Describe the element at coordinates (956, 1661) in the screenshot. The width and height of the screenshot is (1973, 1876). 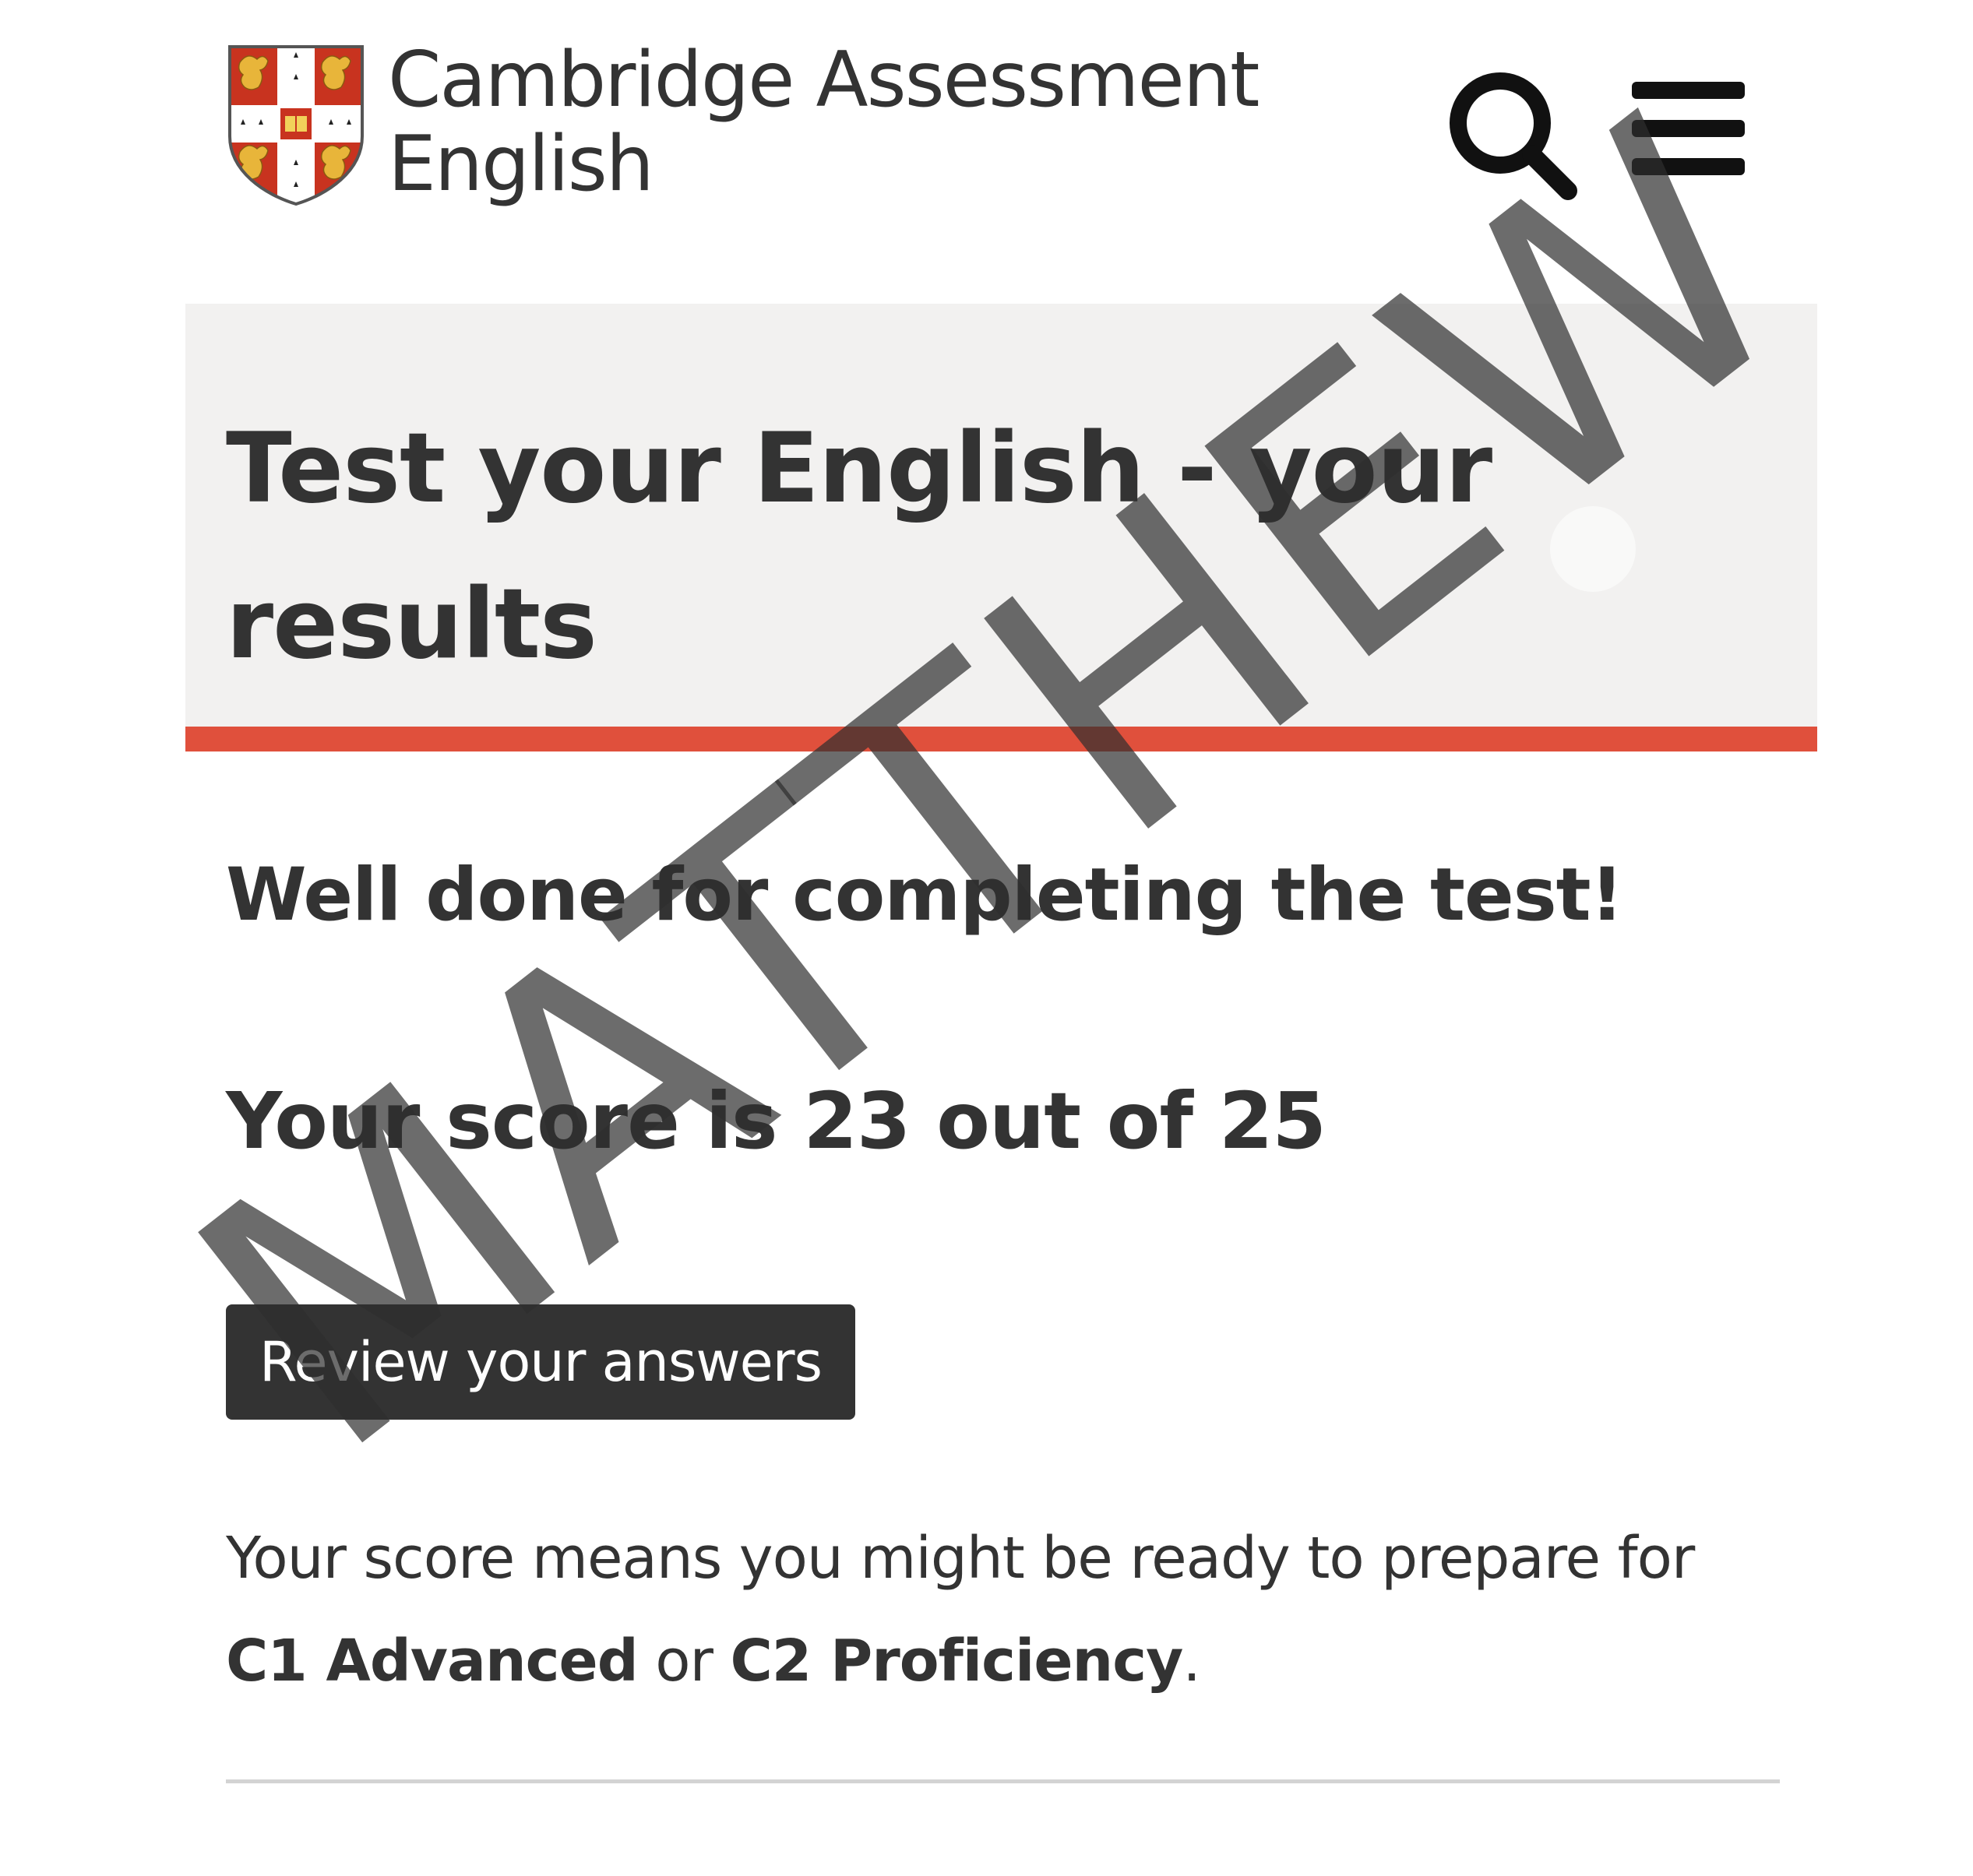
I see `exam-c2-proficiency: C2 Proficiency` at that location.